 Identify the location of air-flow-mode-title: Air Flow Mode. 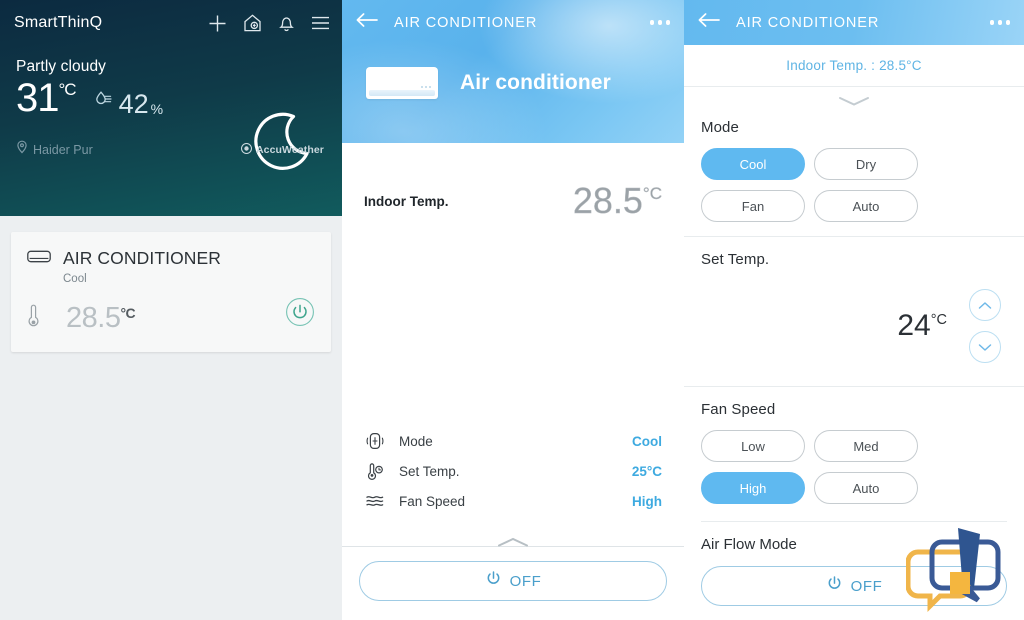
(749, 544).